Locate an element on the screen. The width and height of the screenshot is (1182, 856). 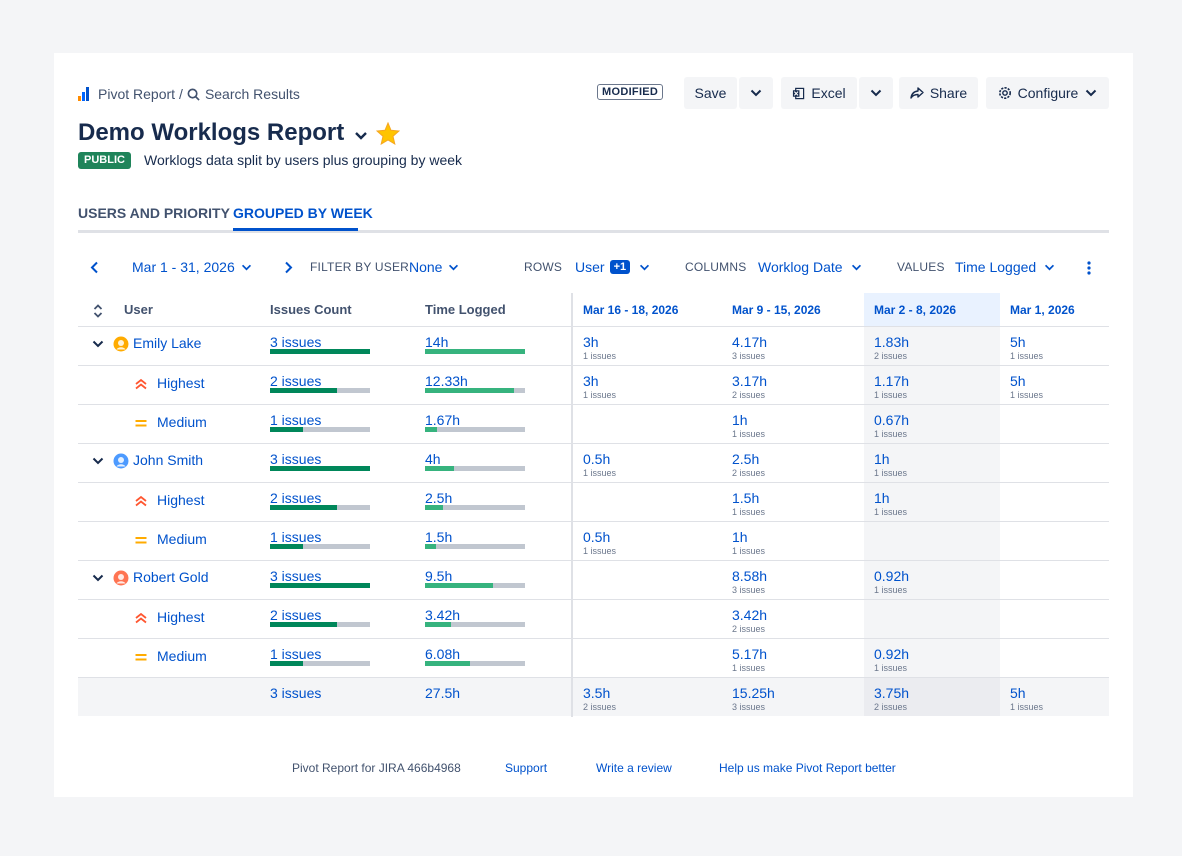
time-logged-link: 14h is located at coordinates (436, 342).